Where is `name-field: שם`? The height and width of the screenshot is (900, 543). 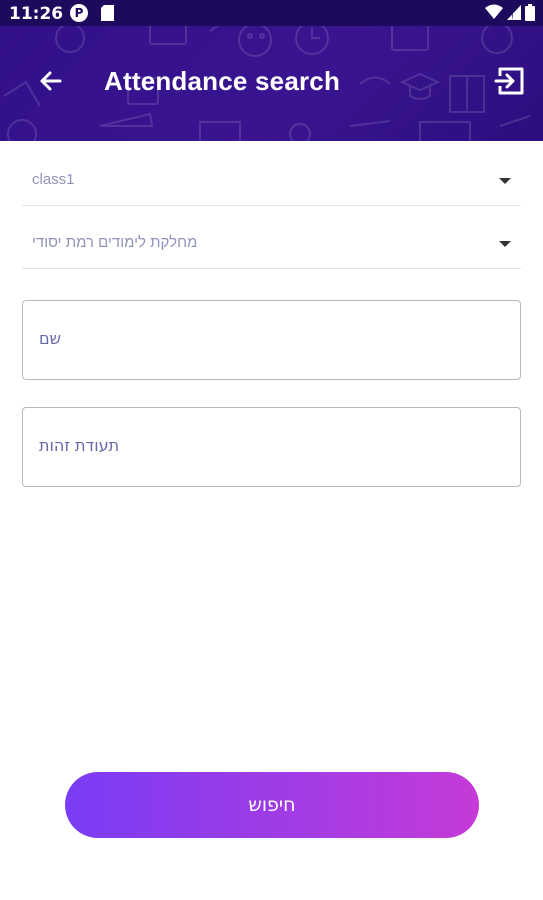
name-field: שם is located at coordinates (271, 340).